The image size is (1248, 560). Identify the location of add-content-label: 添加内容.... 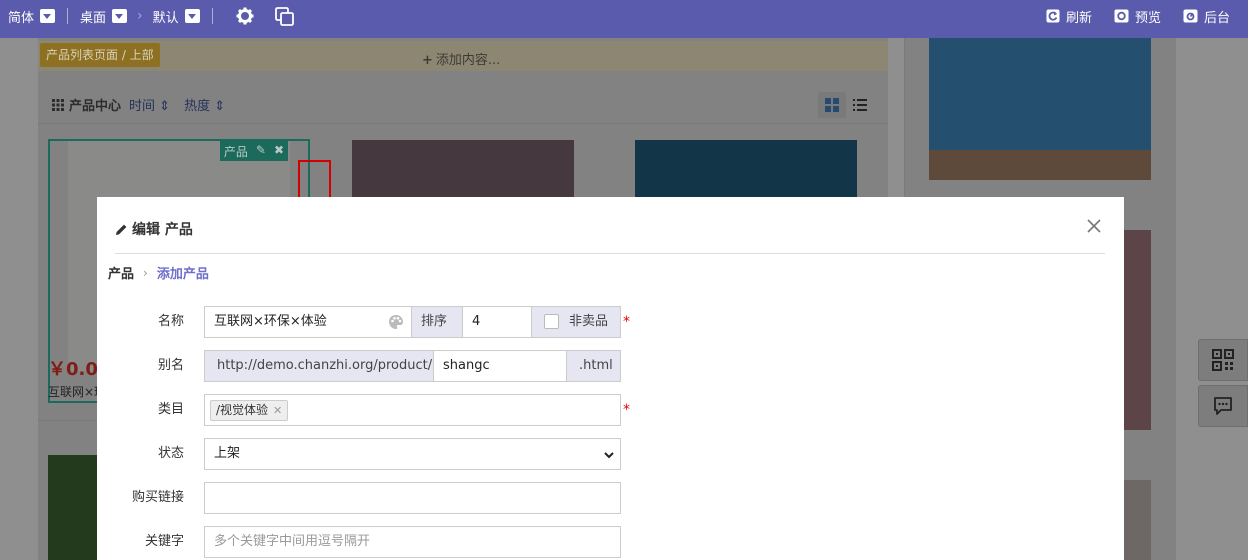
(468, 60).